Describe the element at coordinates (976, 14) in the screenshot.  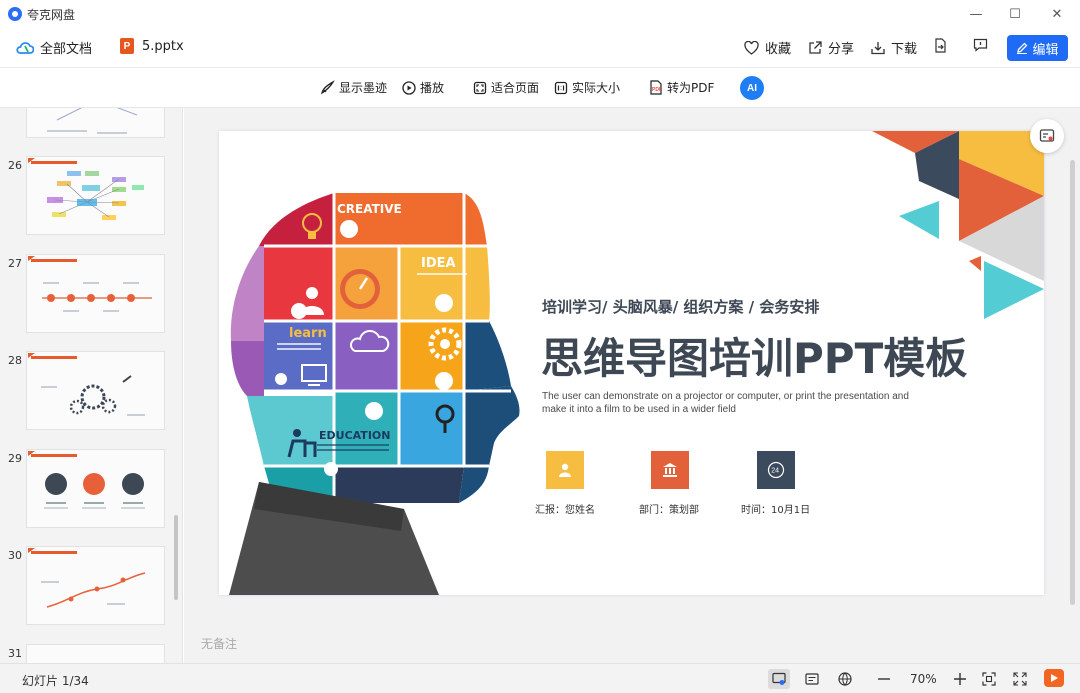
I see `minimize-button: —` at that location.